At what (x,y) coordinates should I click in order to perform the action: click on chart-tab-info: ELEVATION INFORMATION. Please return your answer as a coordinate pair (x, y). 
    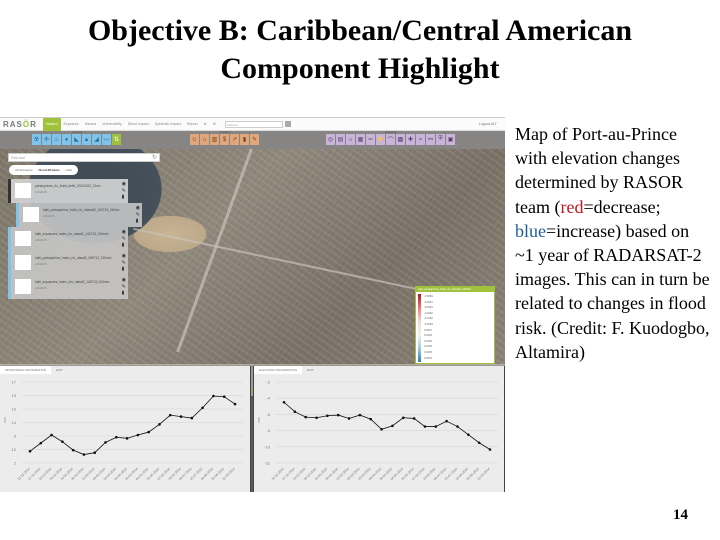
    Looking at the image, I should click on (278, 370).